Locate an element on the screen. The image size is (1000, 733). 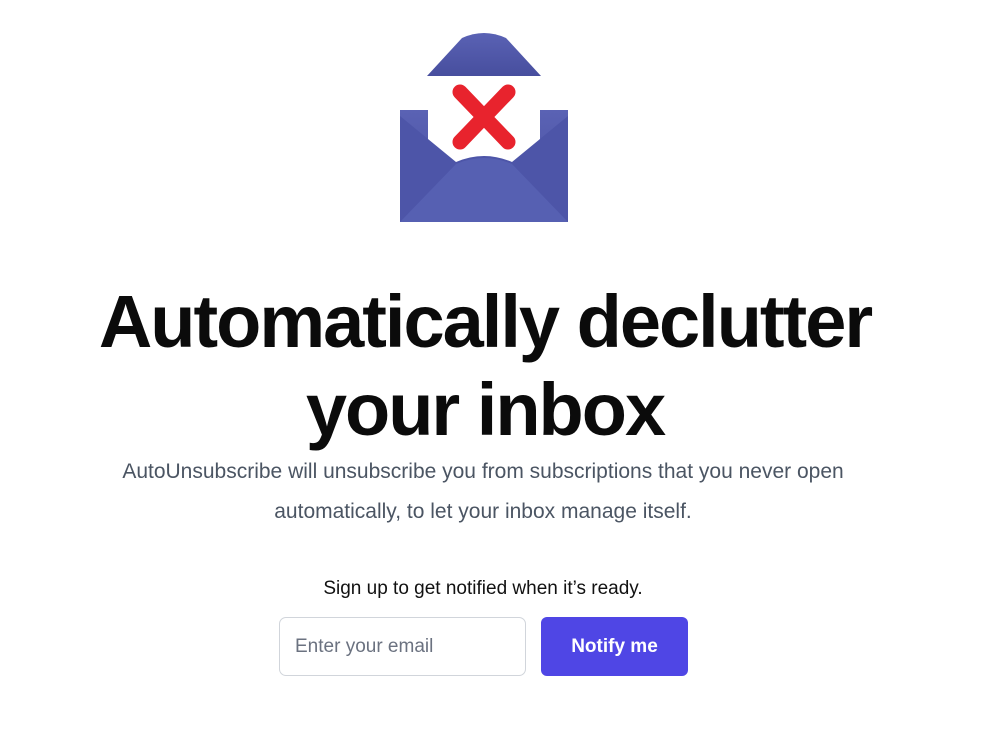
signup-prompt: Sign up to get notified when it’s ready. is located at coordinates (483, 588).